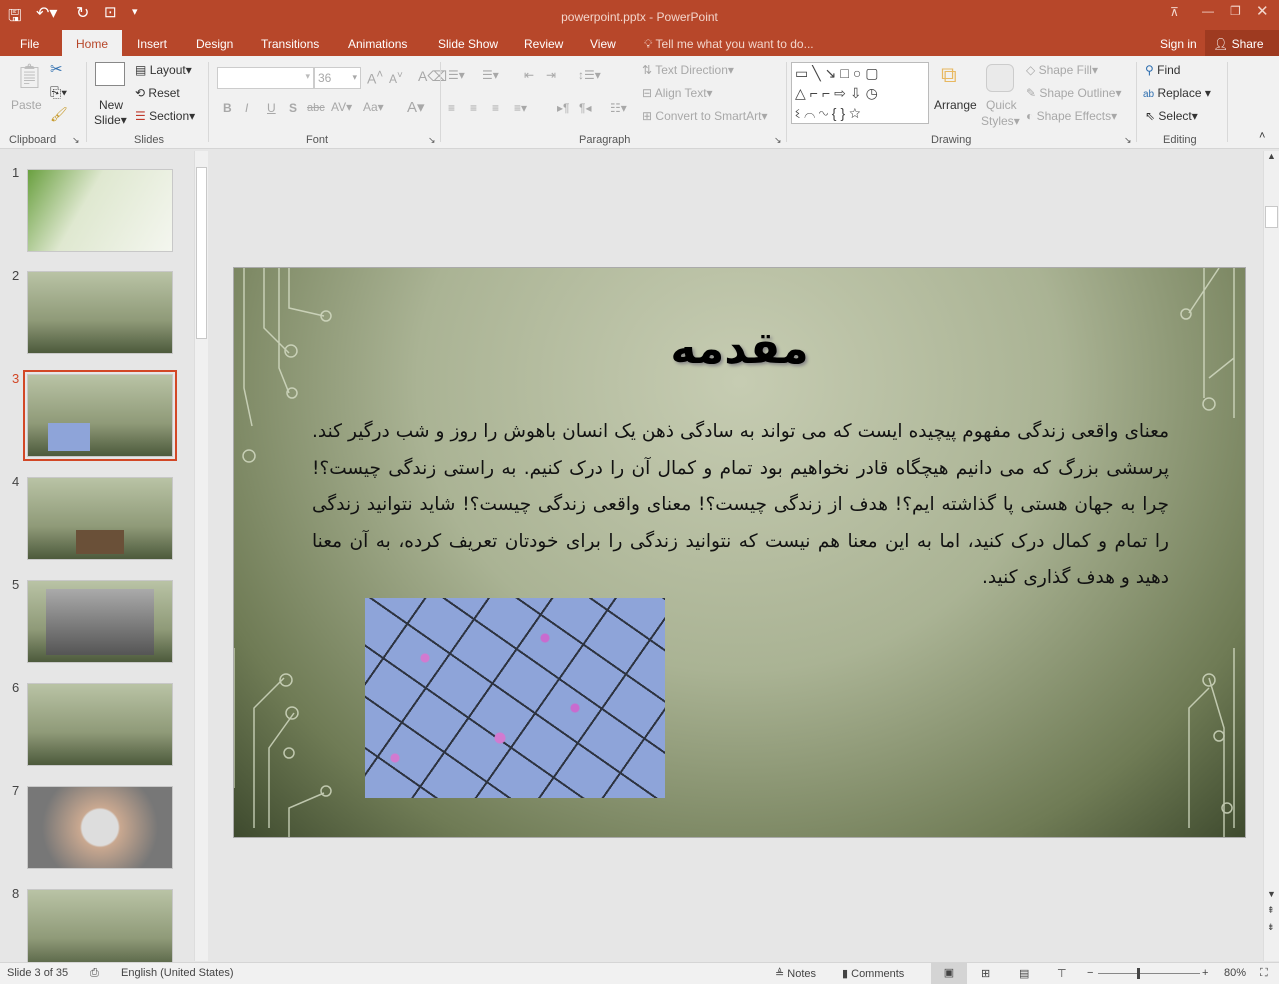 This screenshot has height=984, width=1279. I want to click on shadow-icon: S, so click(293, 108).